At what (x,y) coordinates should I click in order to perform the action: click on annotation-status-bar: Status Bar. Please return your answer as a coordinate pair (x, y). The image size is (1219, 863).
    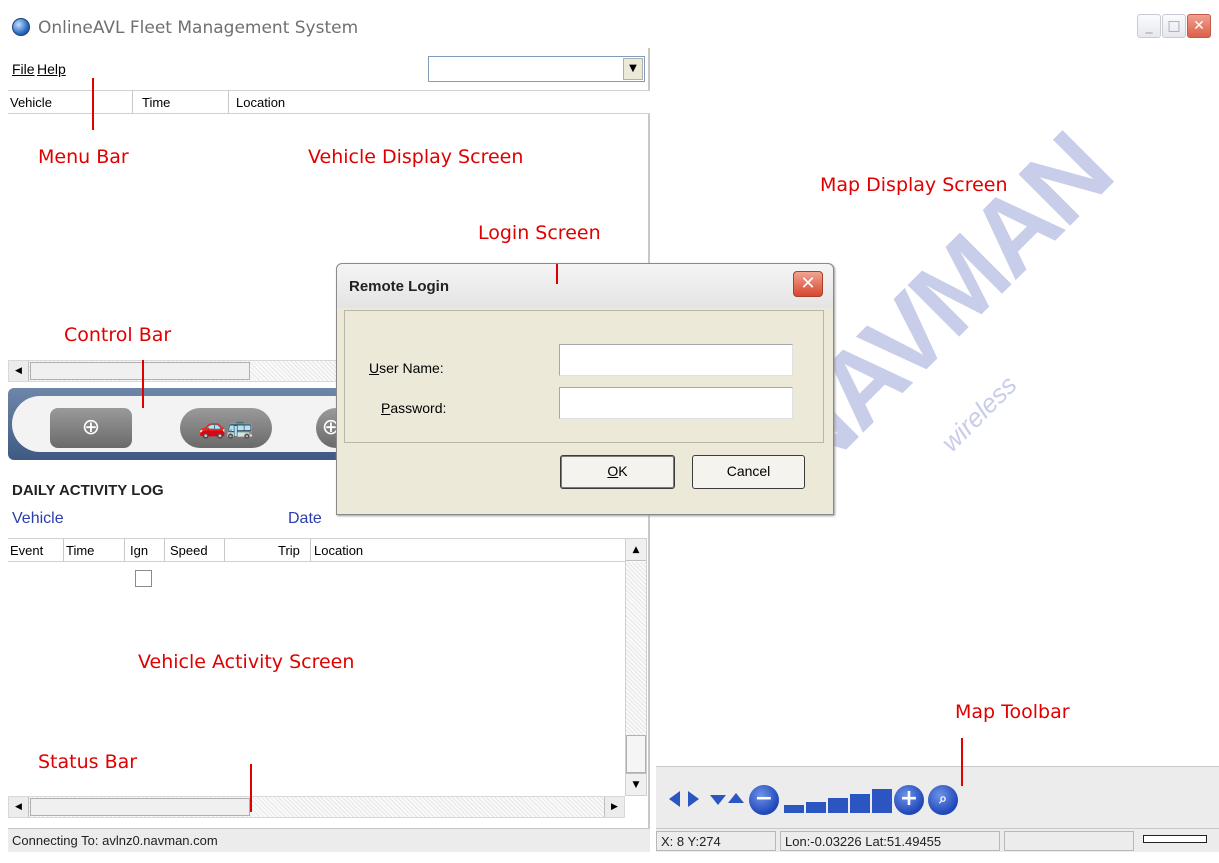
    Looking at the image, I should click on (88, 762).